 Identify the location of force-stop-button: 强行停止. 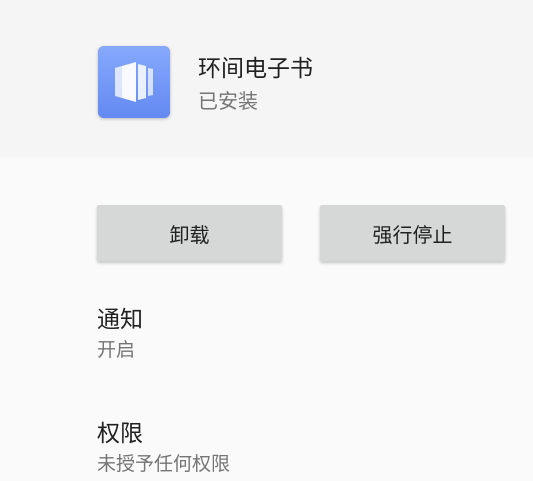
(412, 233).